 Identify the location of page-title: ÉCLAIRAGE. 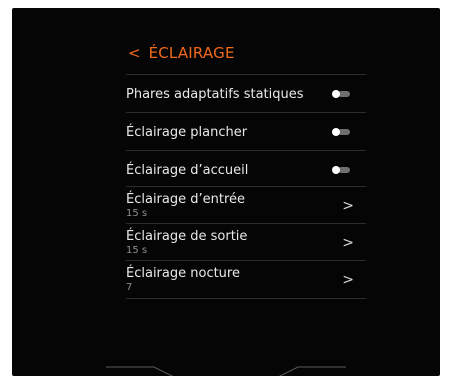
(191, 53).